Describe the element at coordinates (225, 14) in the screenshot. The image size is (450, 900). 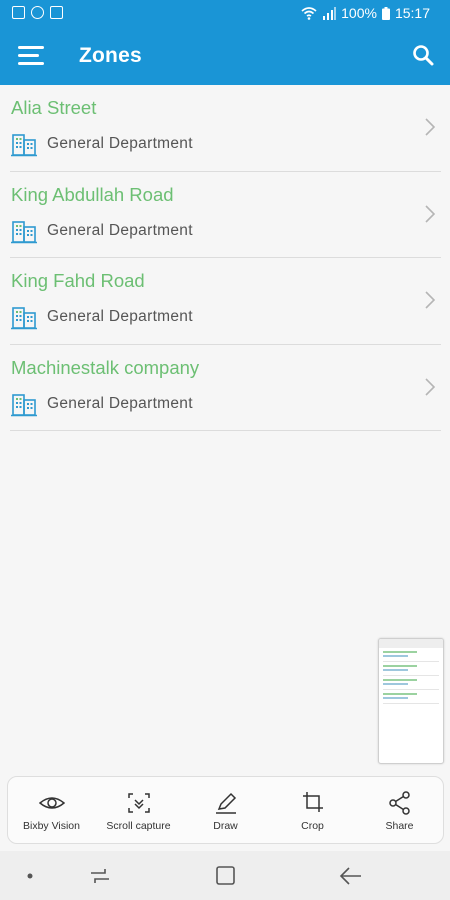
I see `status-bar: 100% 15:17` at that location.